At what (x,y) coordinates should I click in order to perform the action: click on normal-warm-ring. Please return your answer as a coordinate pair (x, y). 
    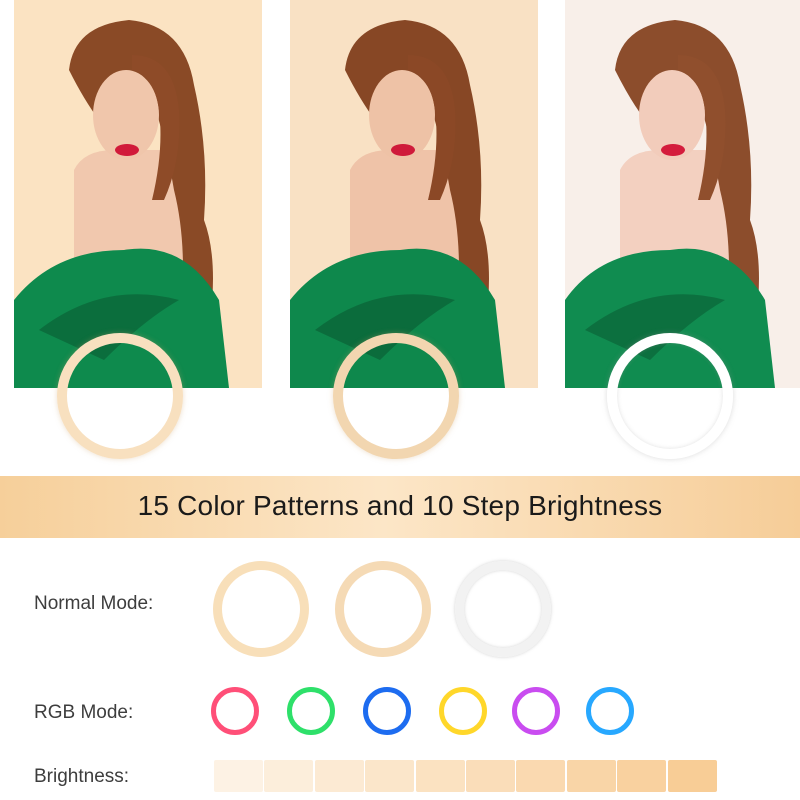
    Looking at the image, I should click on (261, 609).